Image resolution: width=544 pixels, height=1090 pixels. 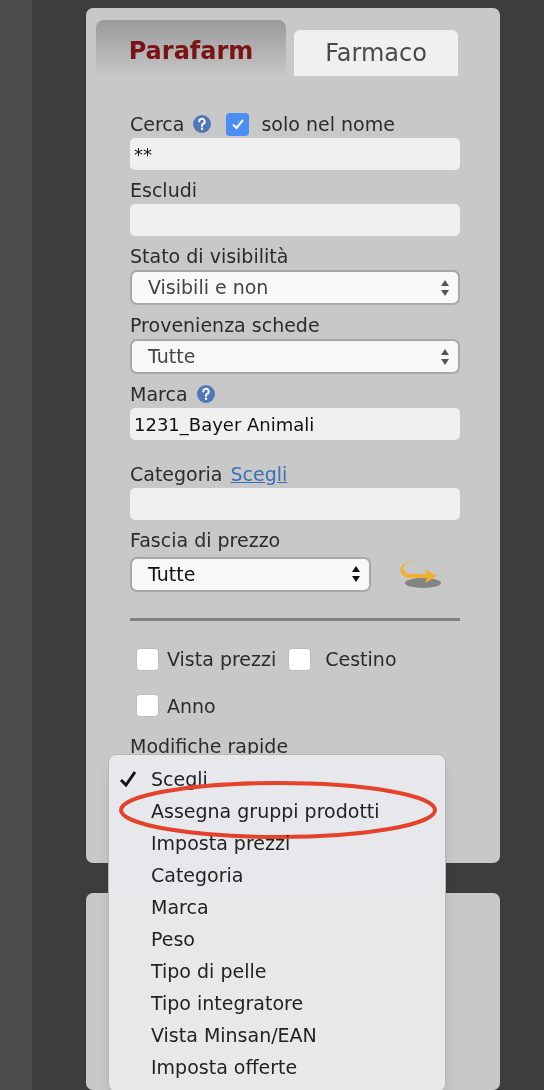 I want to click on field-label: Provenienza schede, so click(x=225, y=325).